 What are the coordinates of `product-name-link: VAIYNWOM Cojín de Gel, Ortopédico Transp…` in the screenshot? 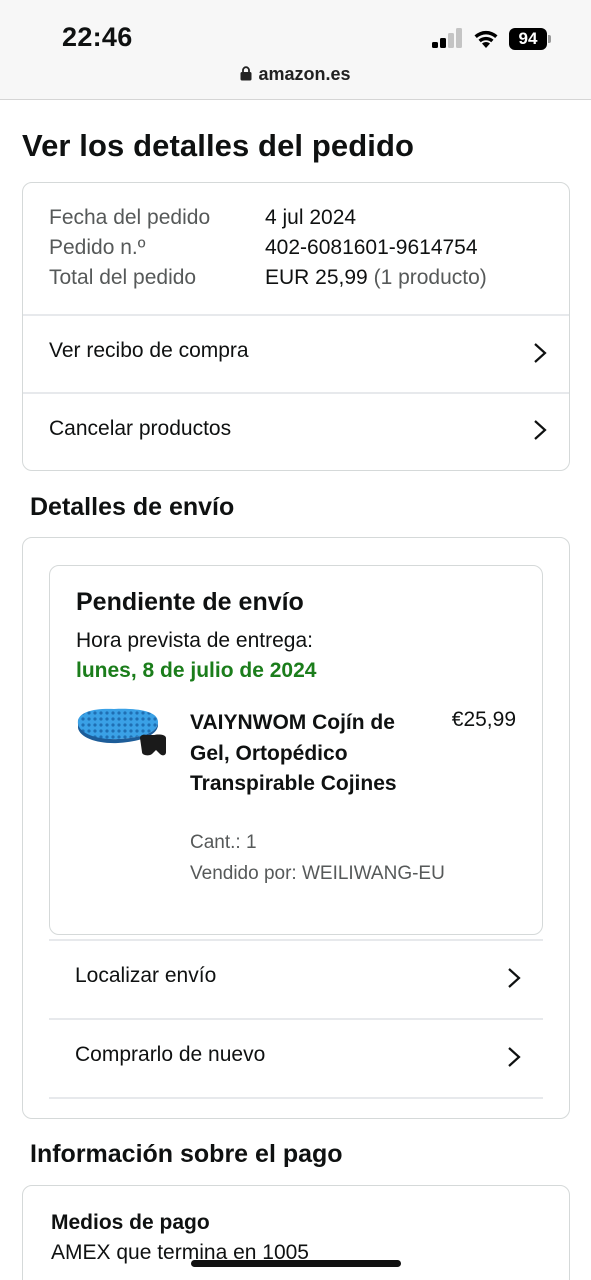 It's located at (300, 754).